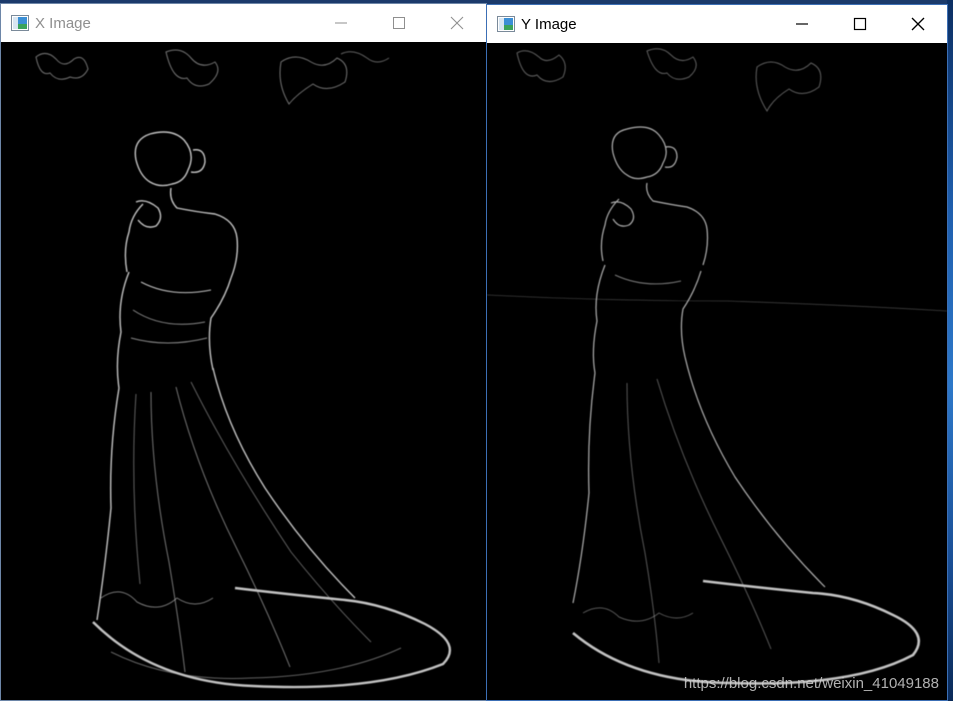 The width and height of the screenshot is (953, 701). What do you see at coordinates (811, 683) in the screenshot?
I see `watermark-url: https://blog.csdn.net/weixin_41049188` at bounding box center [811, 683].